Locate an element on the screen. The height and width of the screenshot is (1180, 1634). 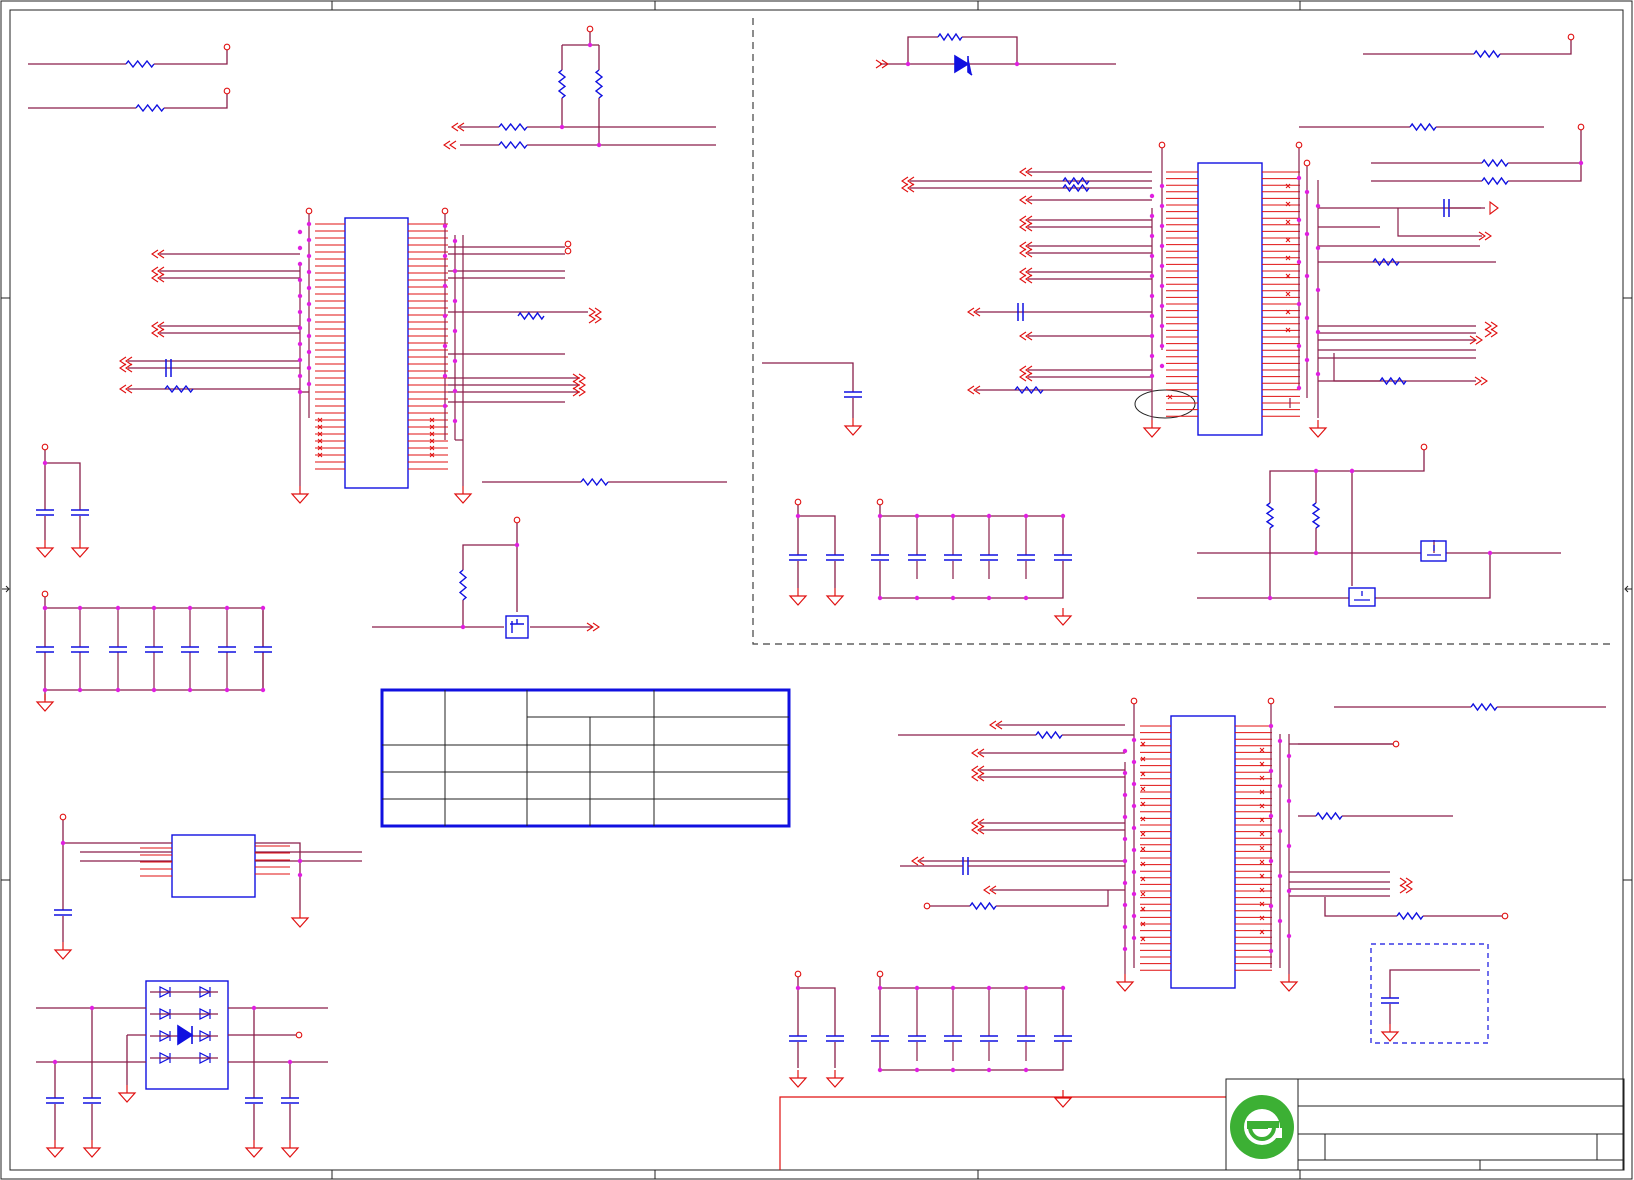
level-shift-mosfet-left is located at coordinates (482, 581).